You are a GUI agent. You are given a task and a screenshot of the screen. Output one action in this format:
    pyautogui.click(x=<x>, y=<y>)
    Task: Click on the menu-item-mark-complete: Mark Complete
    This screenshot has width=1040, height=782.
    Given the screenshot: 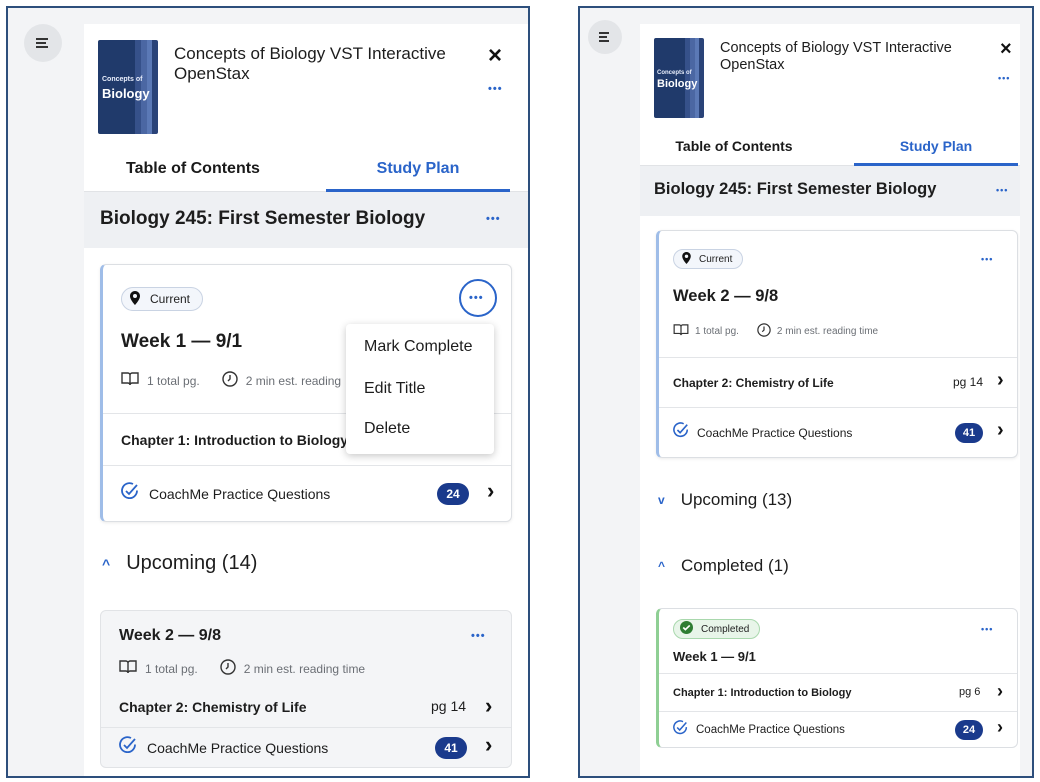 What is the action you would take?
    pyautogui.click(x=418, y=347)
    